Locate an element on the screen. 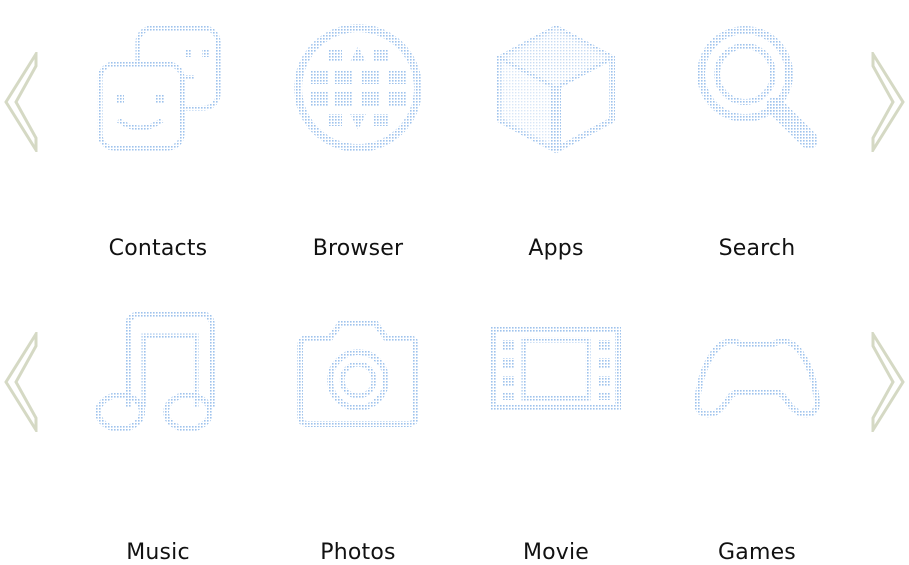 Image resolution: width=909 pixels, height=565 pixels. music-note-icon is located at coordinates (158, 368).